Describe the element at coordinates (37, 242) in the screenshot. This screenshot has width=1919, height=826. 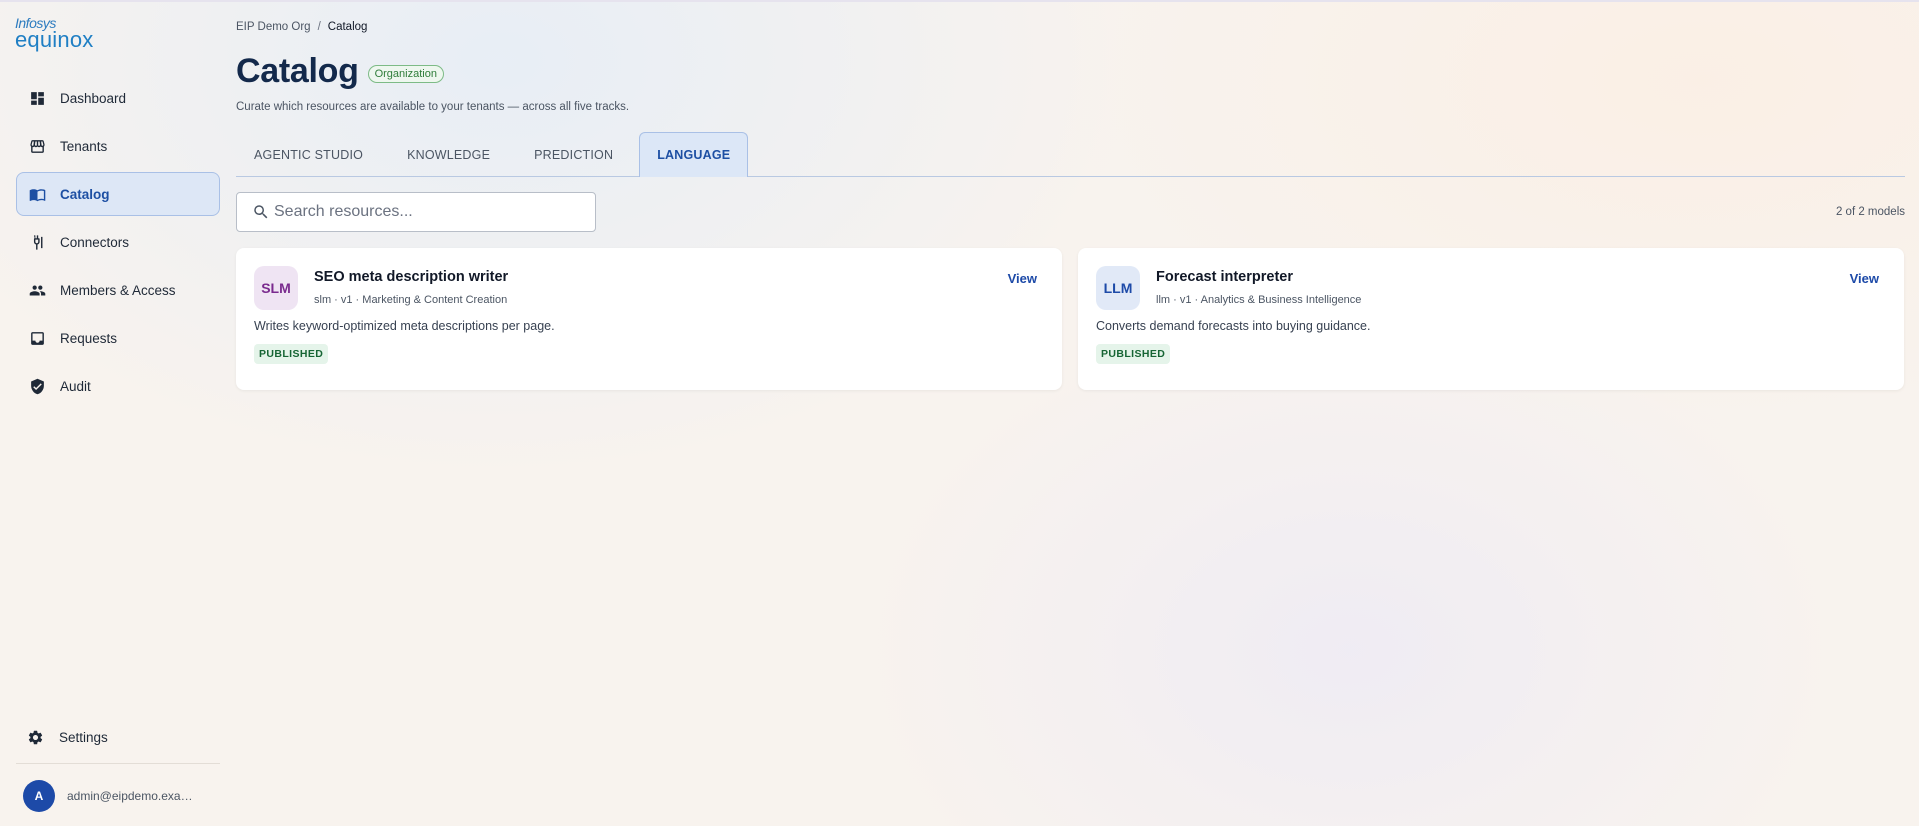
I see `connector-plug-icon` at that location.